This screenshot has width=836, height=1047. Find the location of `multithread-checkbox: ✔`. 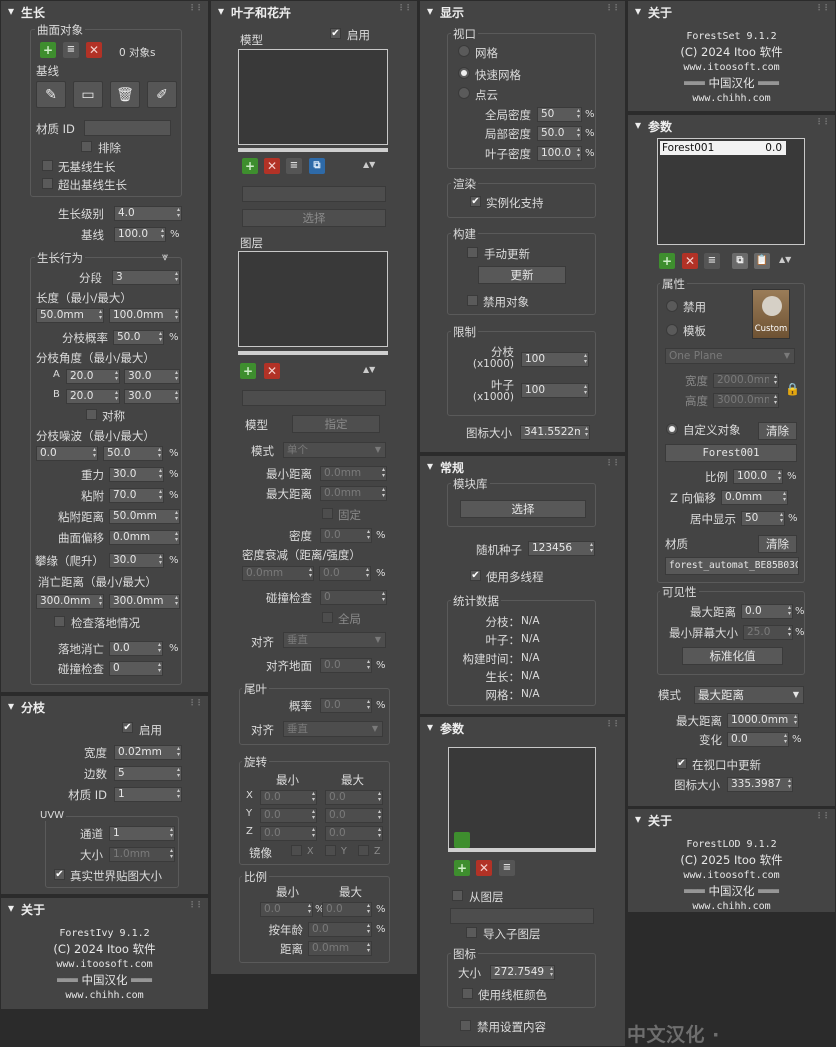

multithread-checkbox: ✔ is located at coordinates (475, 575).